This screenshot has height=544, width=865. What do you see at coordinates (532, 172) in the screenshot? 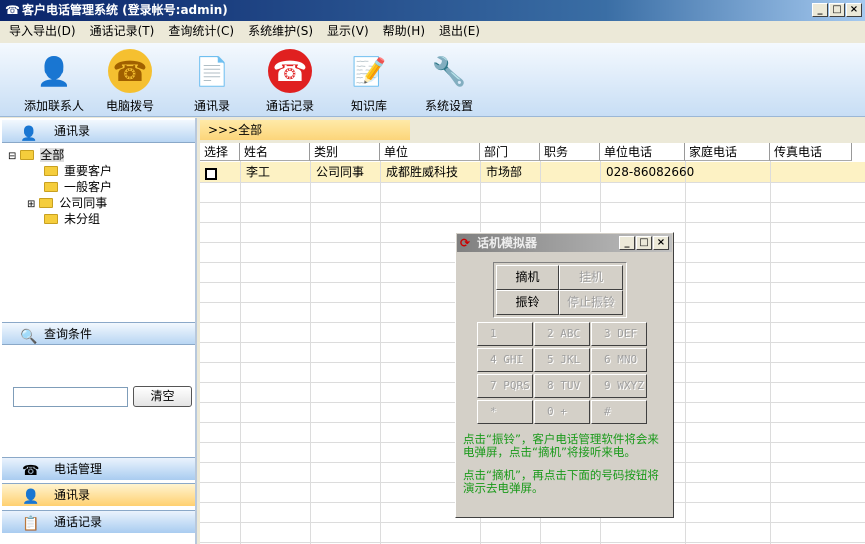
I see `table-row` at bounding box center [532, 172].